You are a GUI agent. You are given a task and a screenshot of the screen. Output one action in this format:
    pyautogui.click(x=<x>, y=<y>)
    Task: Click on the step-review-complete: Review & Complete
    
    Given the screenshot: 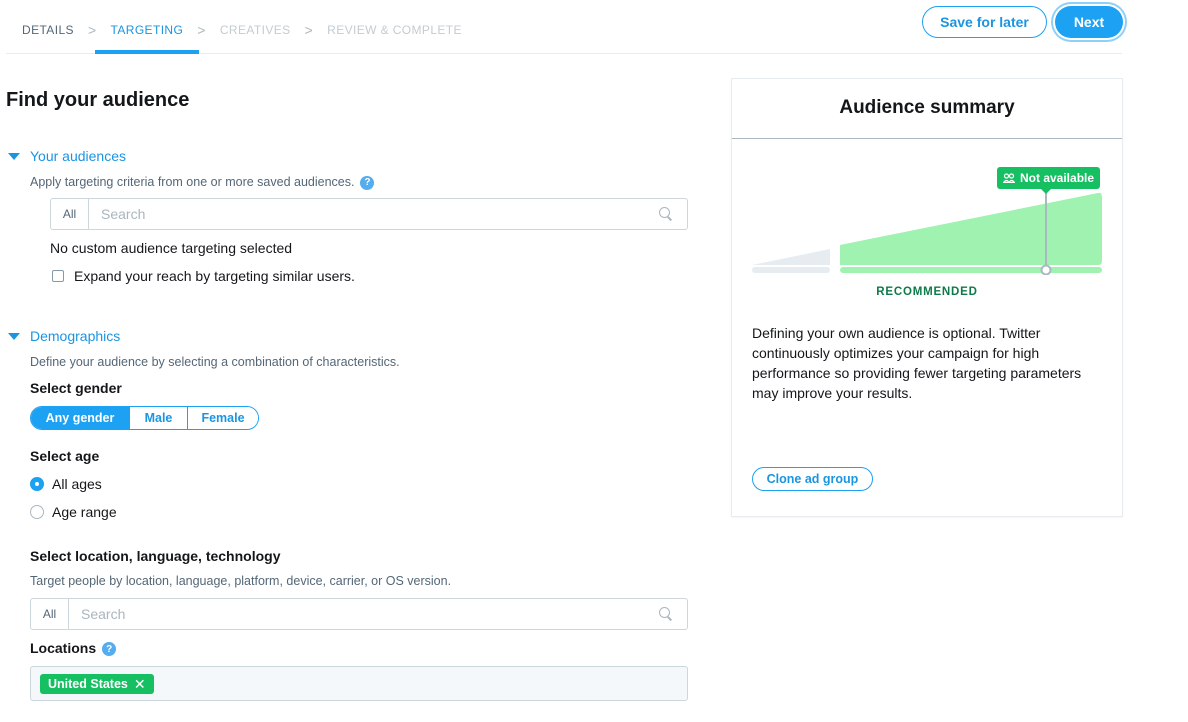 What is the action you would take?
    pyautogui.click(x=394, y=30)
    